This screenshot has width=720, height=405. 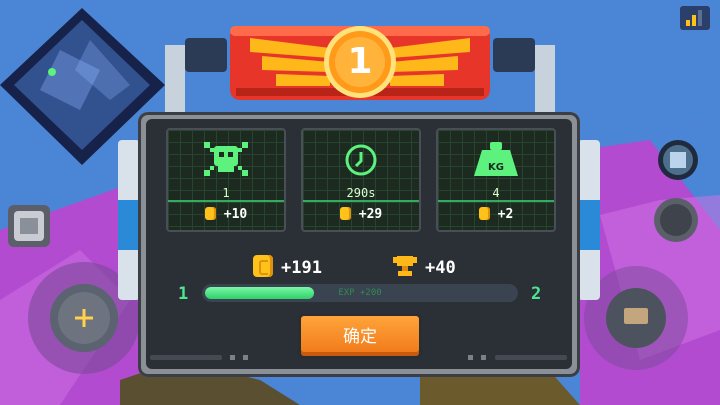 What do you see at coordinates (536, 294) in the screenshot?
I see `level-next: 2` at bounding box center [536, 294].